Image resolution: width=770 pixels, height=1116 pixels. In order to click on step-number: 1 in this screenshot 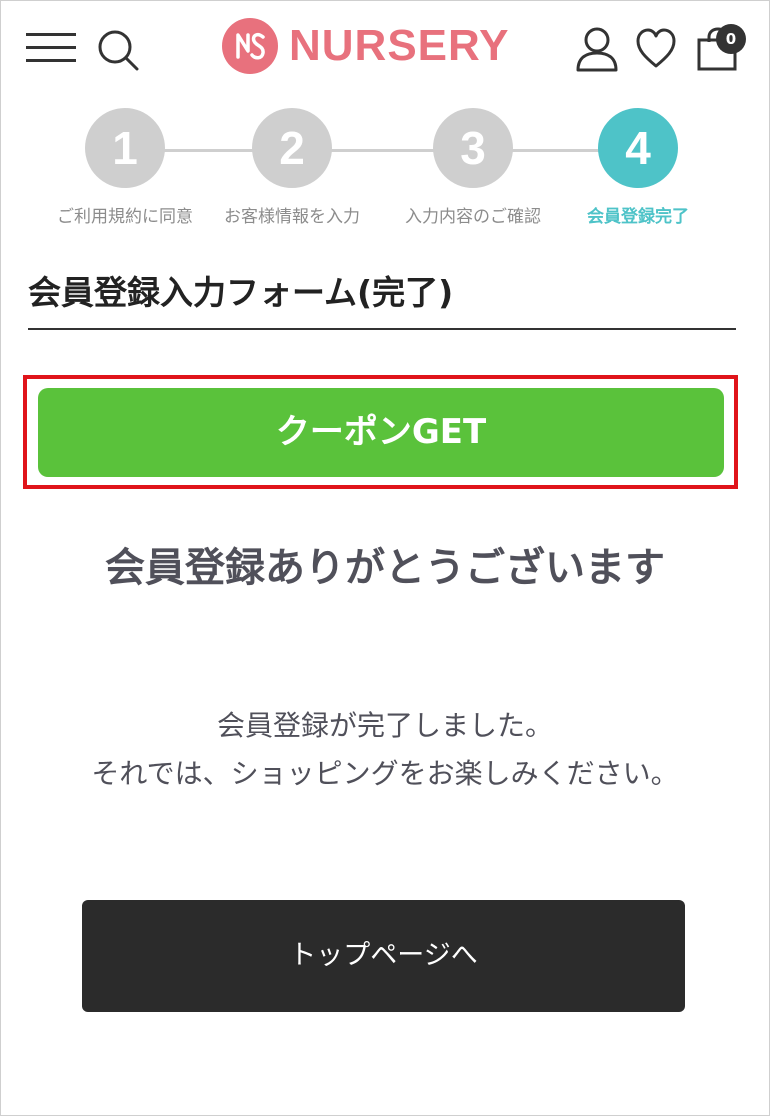, I will do `click(125, 148)`.